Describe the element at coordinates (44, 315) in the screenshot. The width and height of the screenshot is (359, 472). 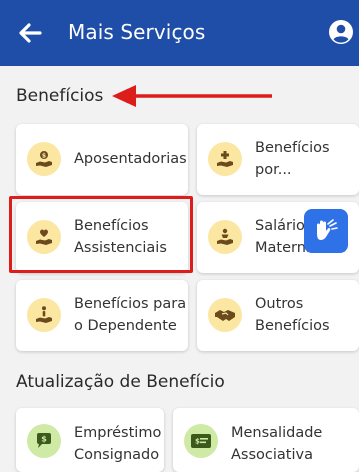
I see `hand-person-icon` at that location.